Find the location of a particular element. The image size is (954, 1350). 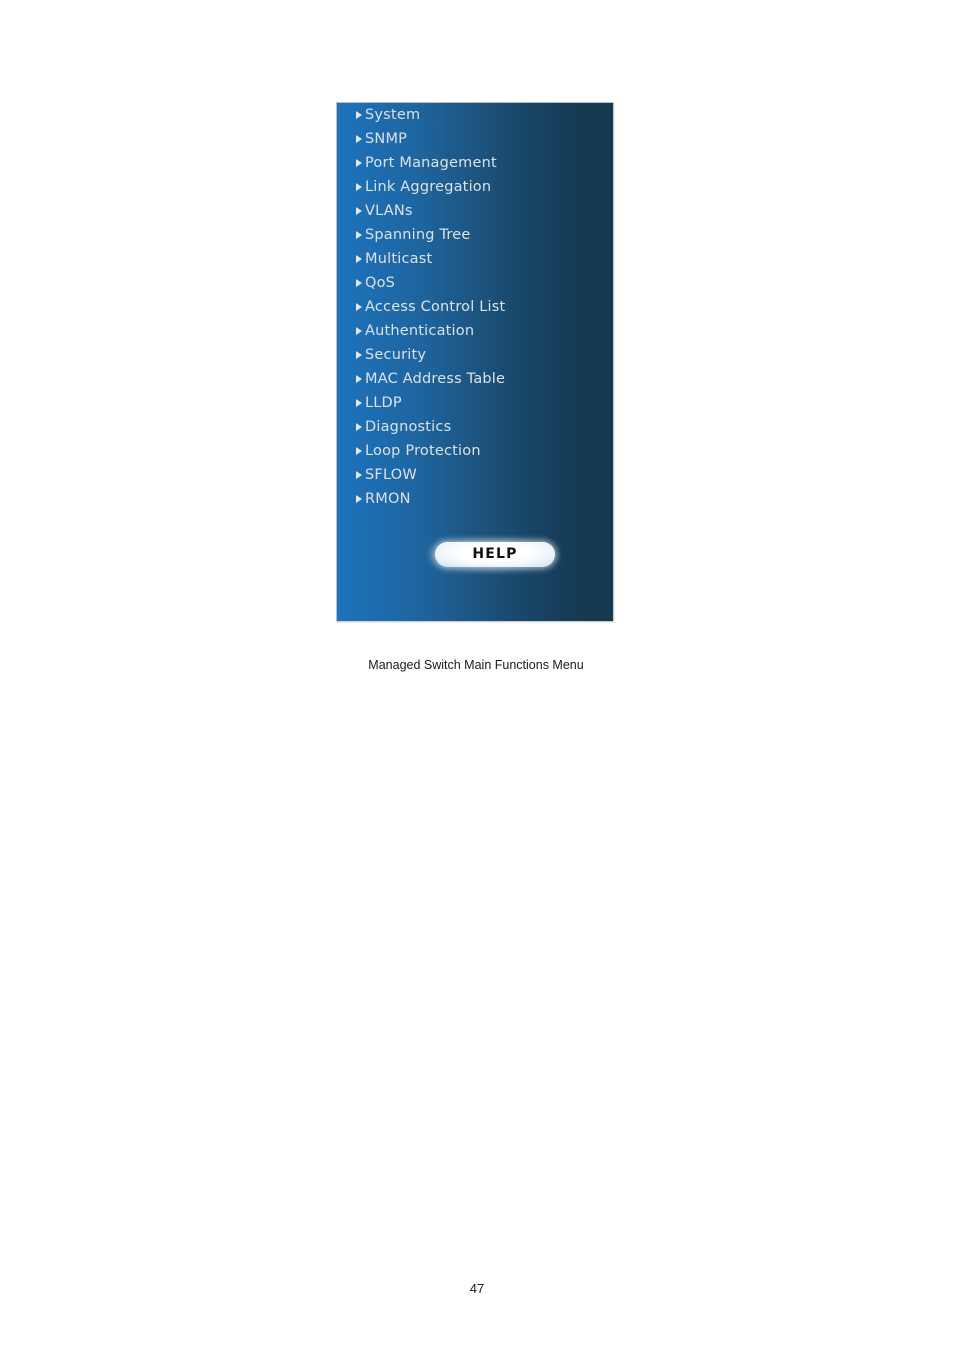

menu-item-label: Loop Protection is located at coordinates (423, 451).